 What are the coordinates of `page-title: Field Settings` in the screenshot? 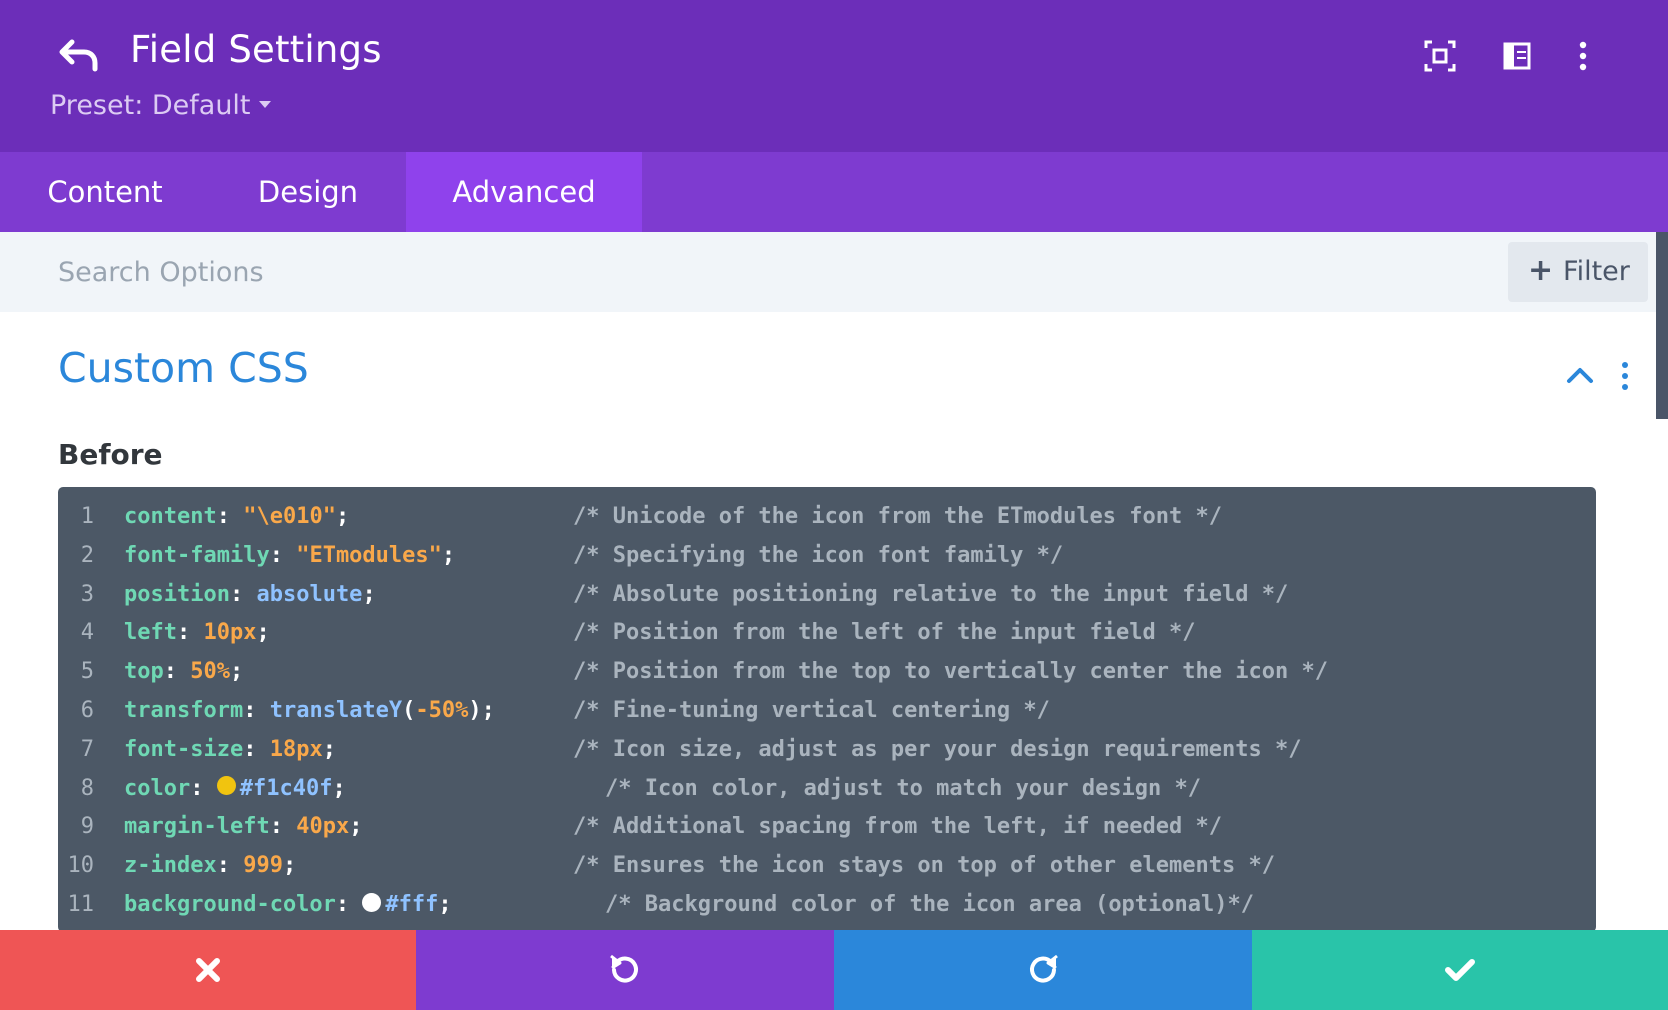 It's located at (256, 49).